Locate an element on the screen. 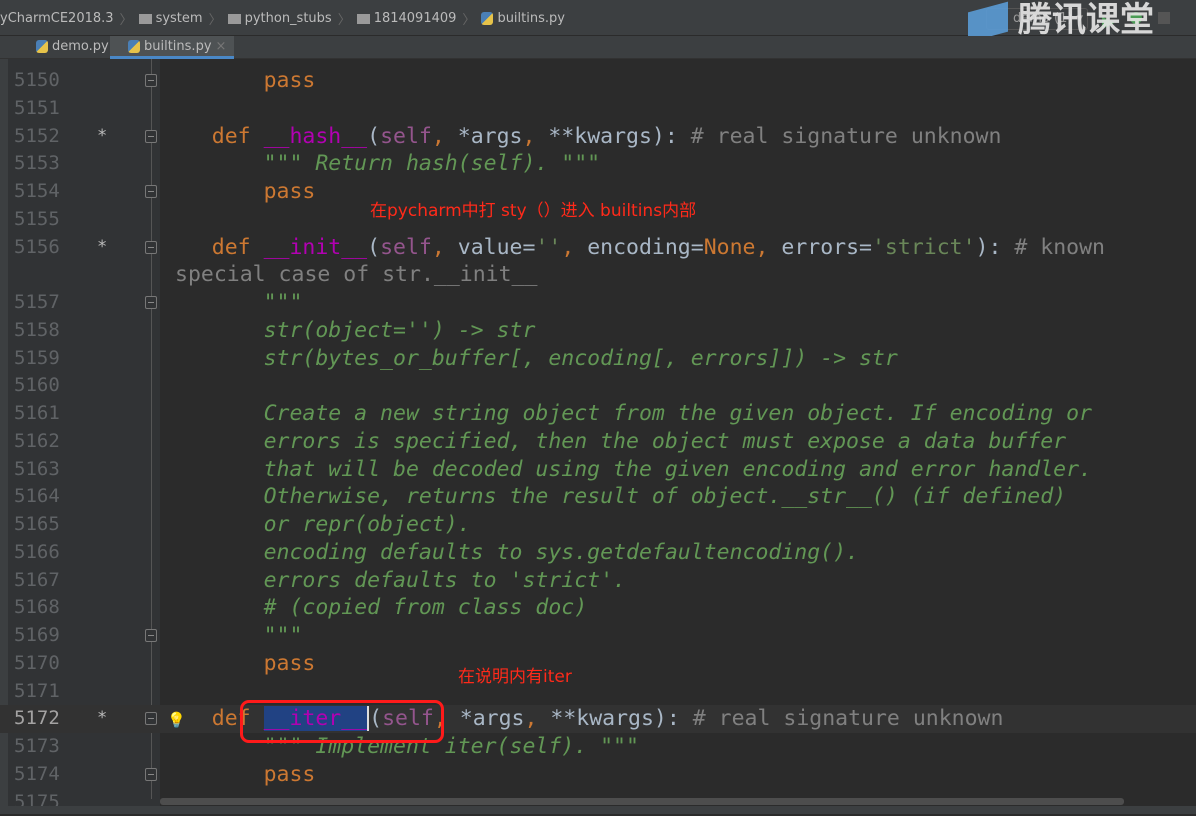  code-token: *args is located at coordinates (492, 718).